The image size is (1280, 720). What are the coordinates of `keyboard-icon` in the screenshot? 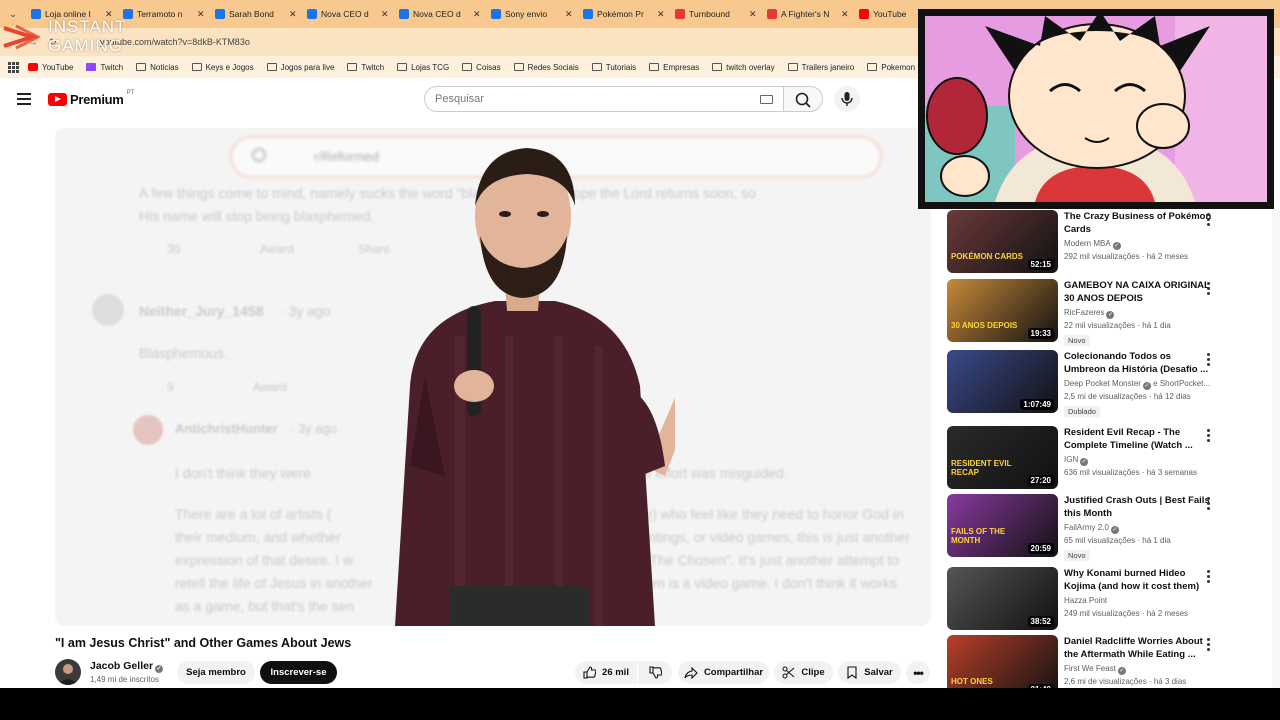 It's located at (766, 99).